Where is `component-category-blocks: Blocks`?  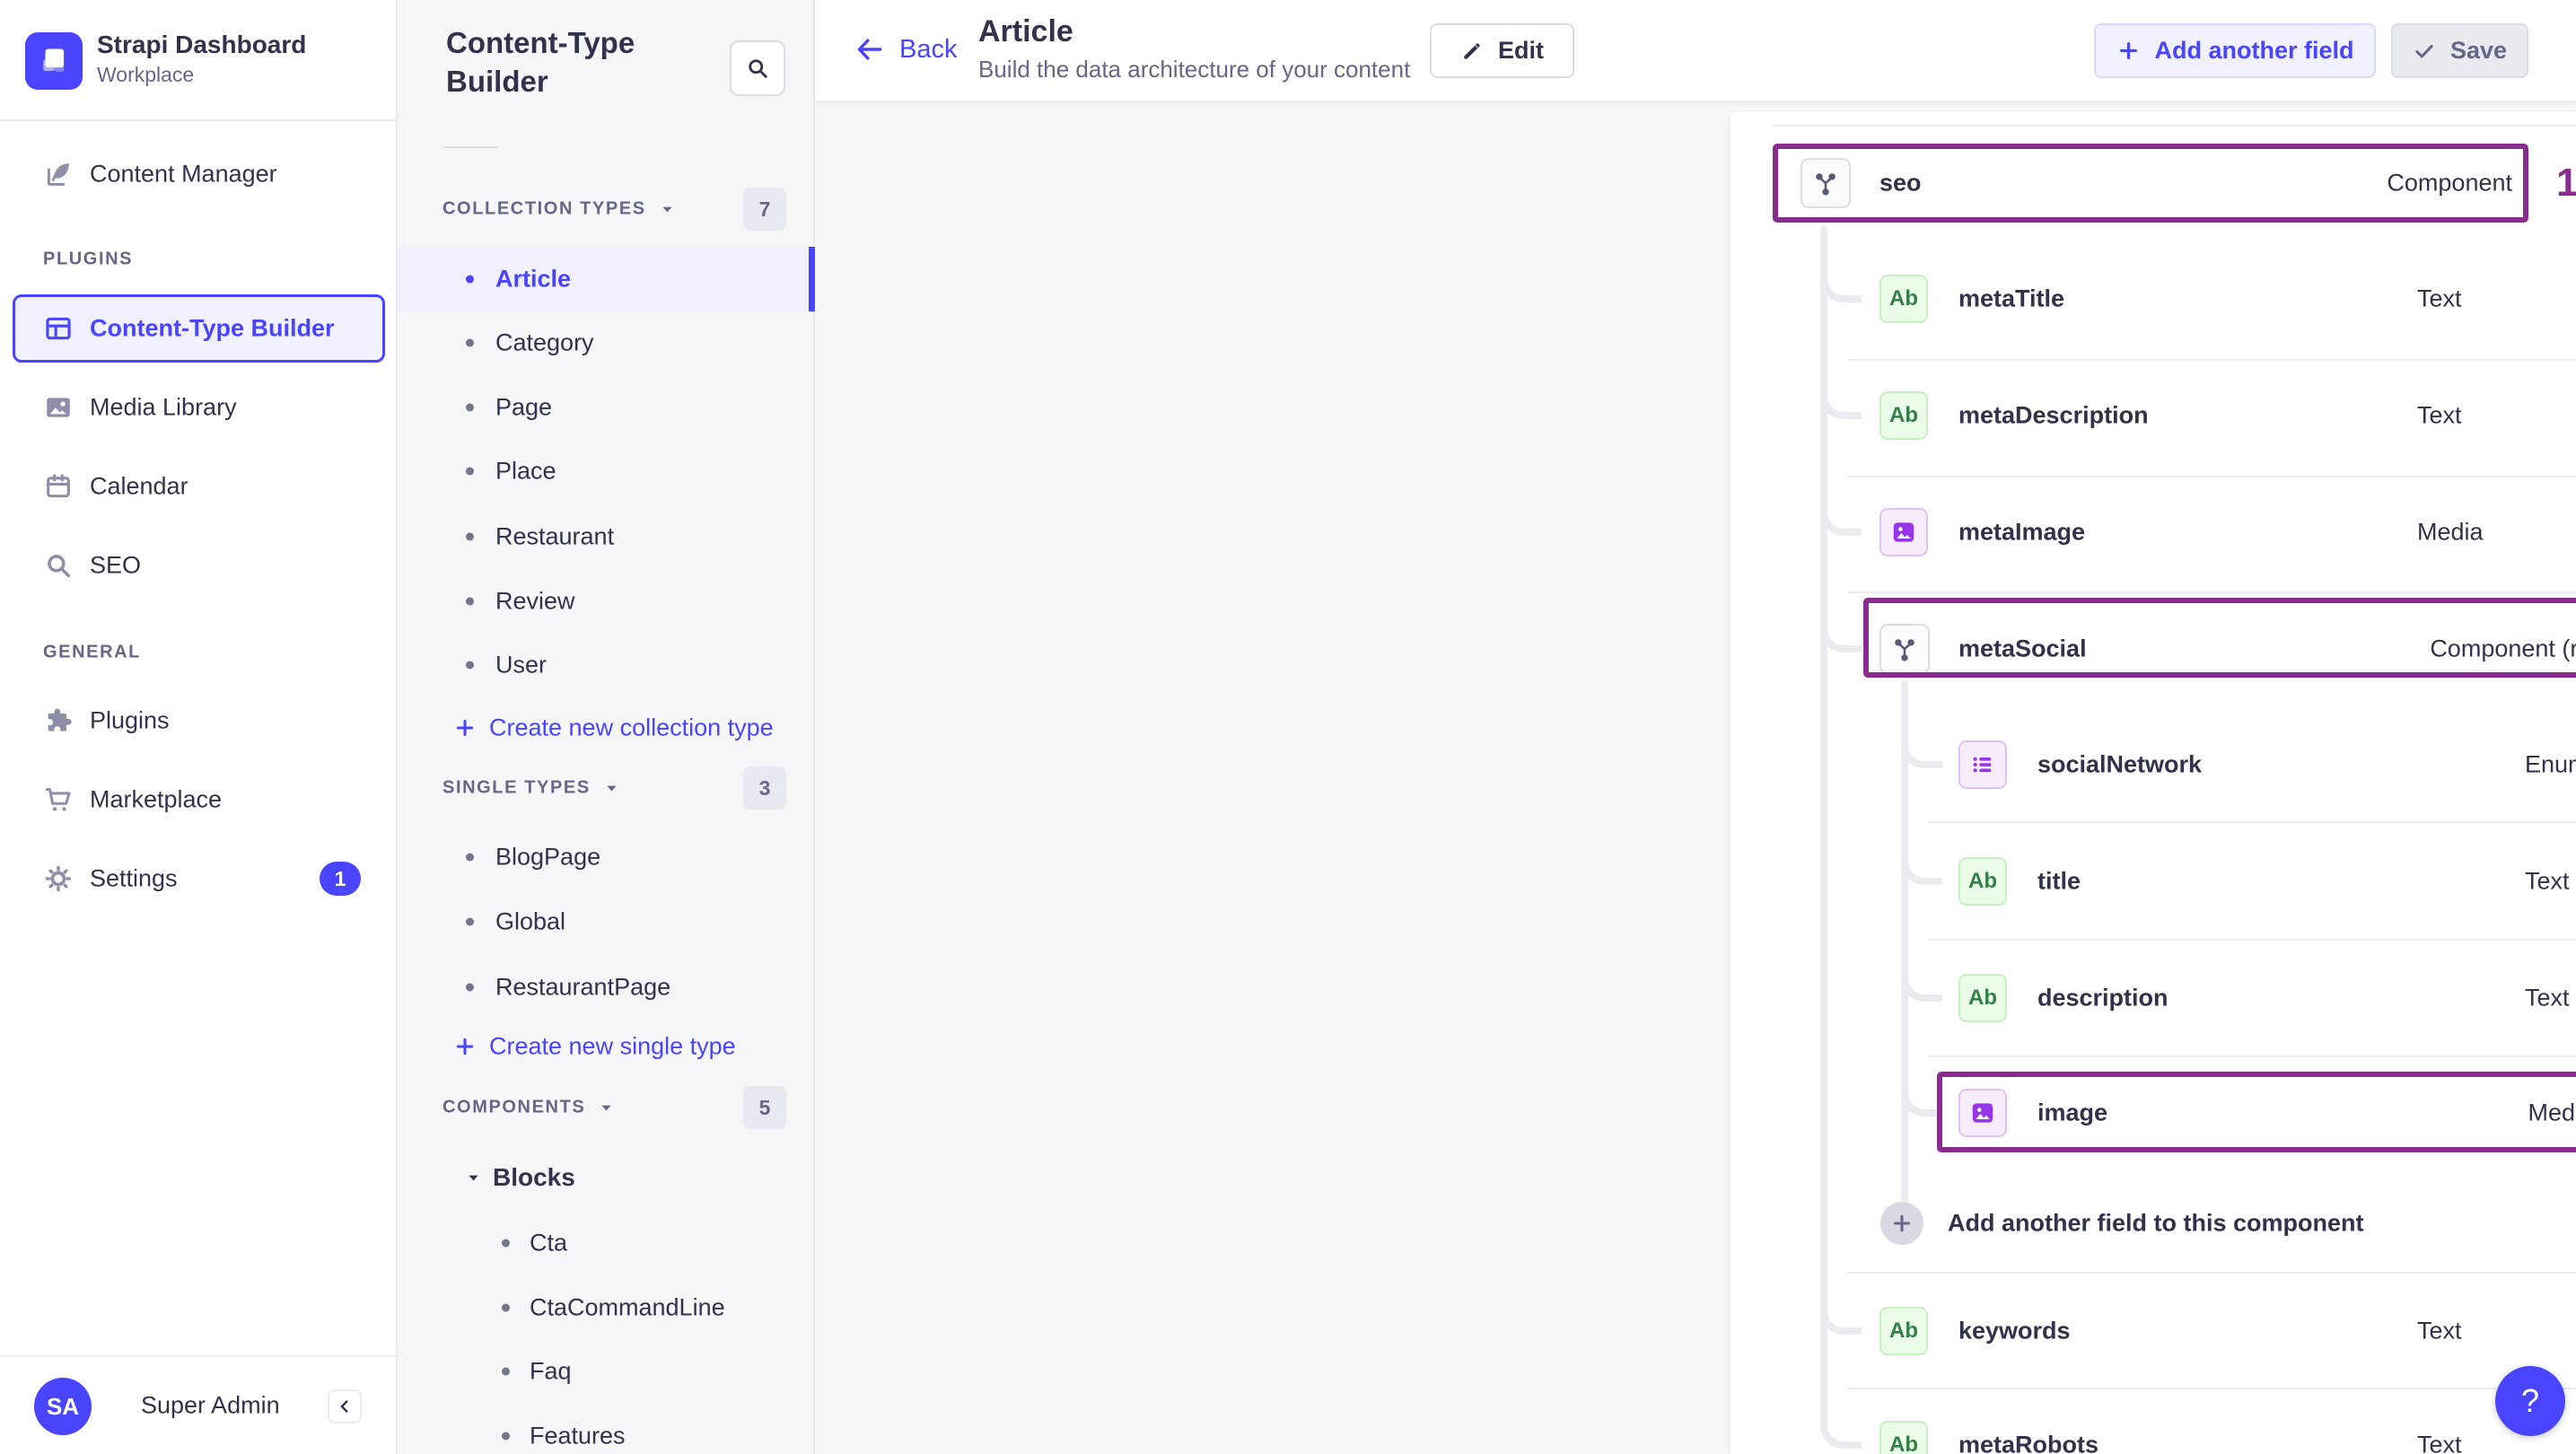
component-category-blocks: Blocks is located at coordinates (606, 1177).